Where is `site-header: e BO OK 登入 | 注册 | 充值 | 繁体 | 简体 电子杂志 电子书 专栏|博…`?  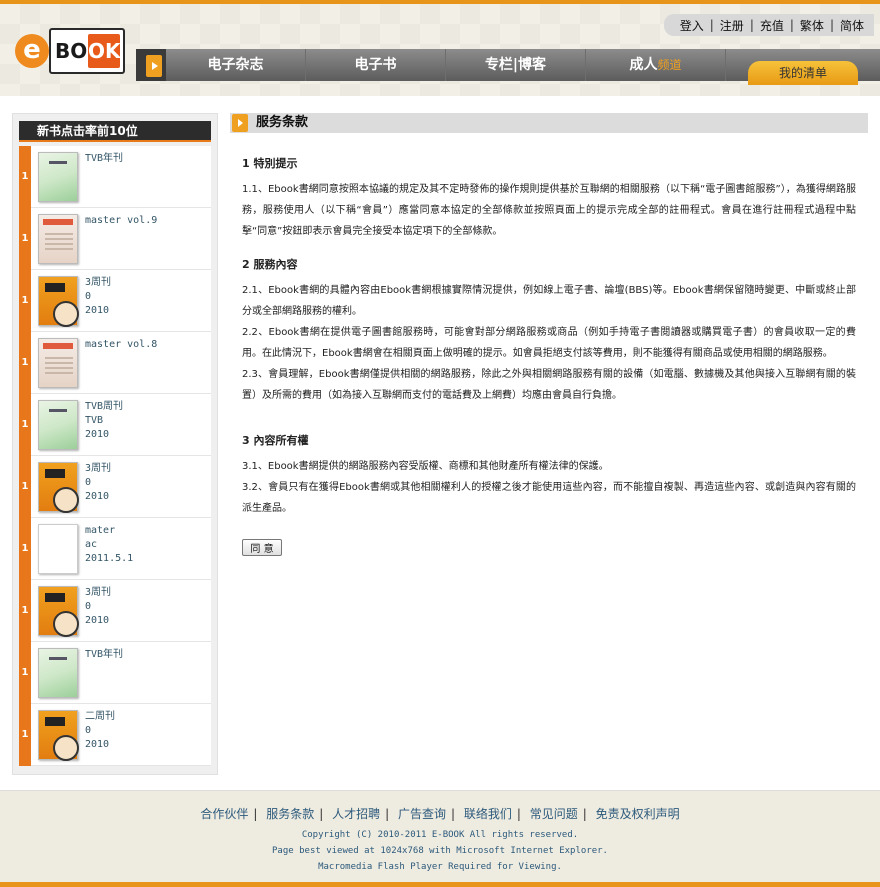
site-header: e BO OK 登入 | 注册 | 充值 | 繁体 | 简体 电子杂志 电子书 专栏|博… is located at coordinates (440, 48).